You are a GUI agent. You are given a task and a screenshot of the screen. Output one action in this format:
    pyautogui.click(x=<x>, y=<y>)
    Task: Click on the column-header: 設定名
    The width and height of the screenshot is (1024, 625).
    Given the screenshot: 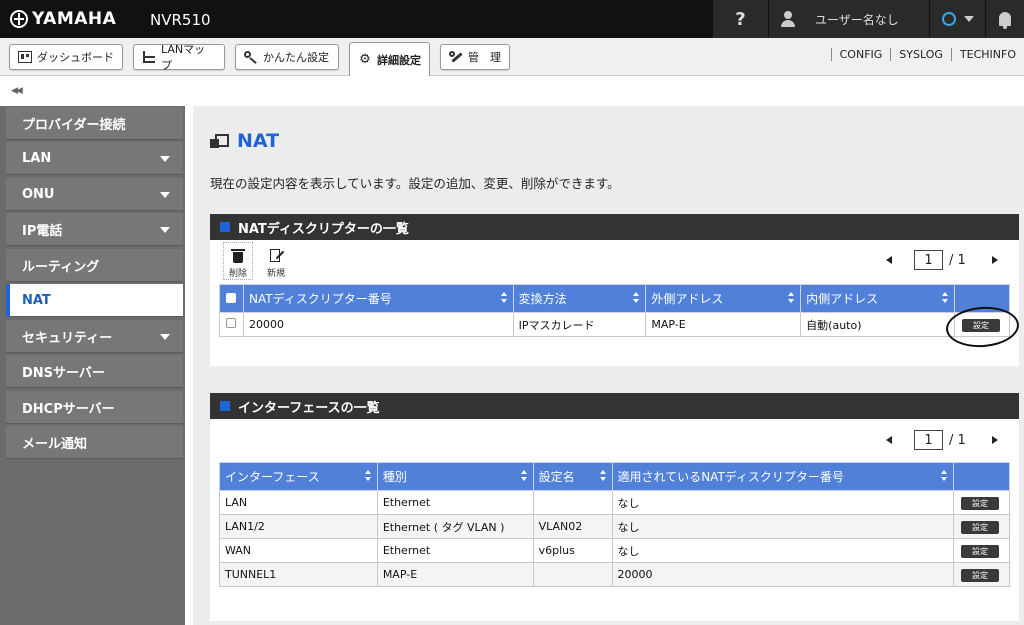 What is the action you would take?
    pyautogui.click(x=572, y=476)
    